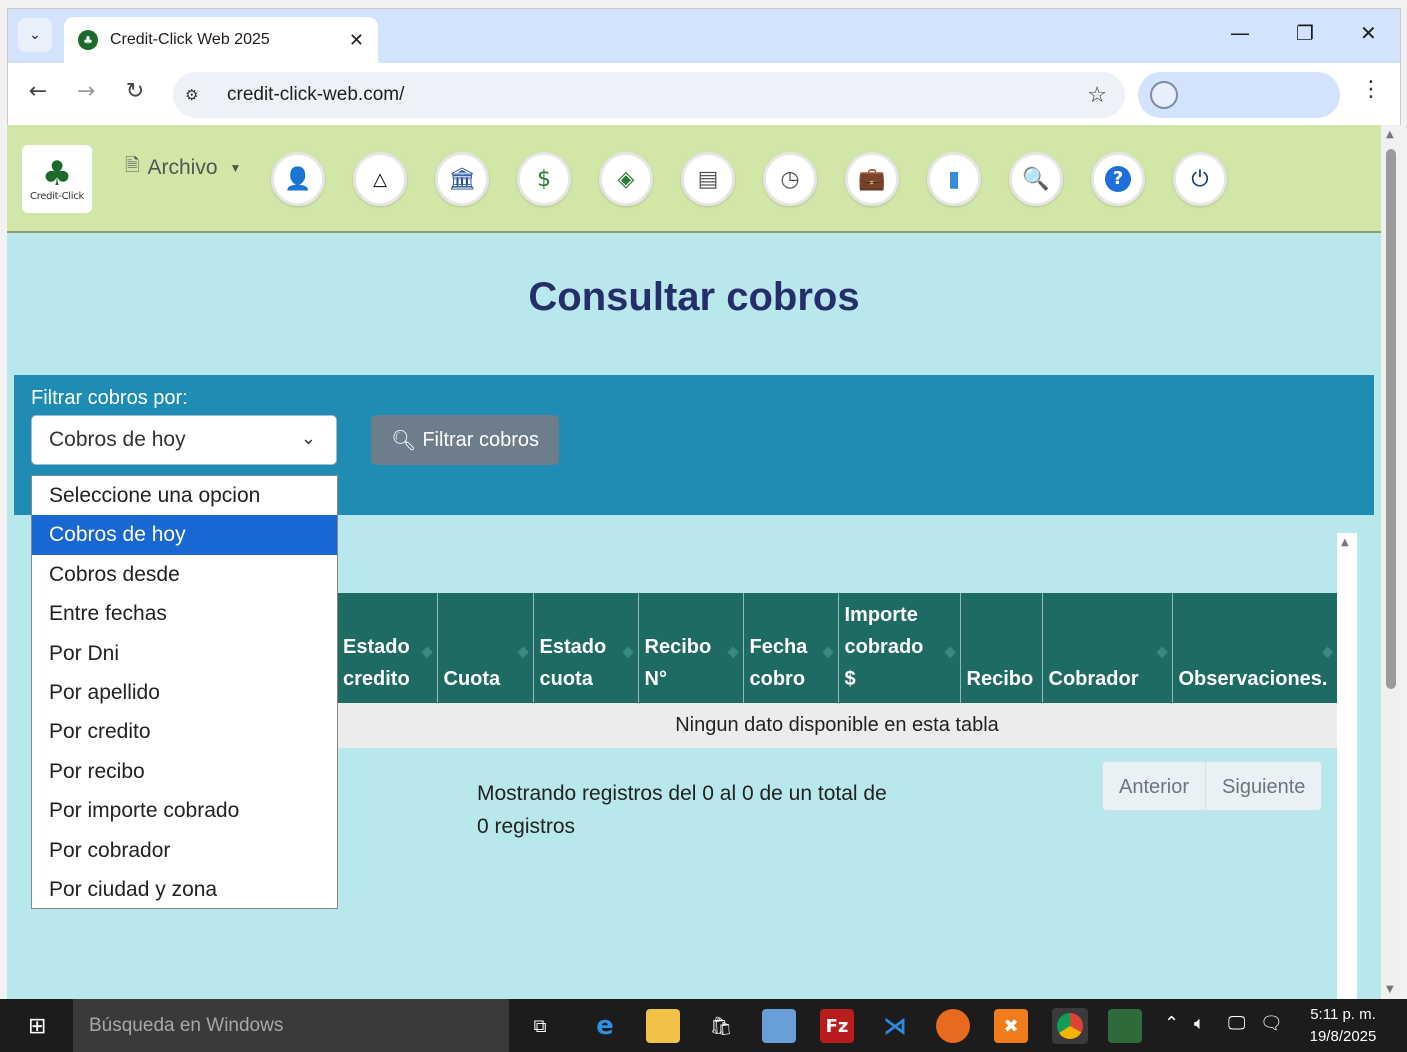  Describe the element at coordinates (898, 648) in the screenshot. I see `col-importe-cobrado: Importe cobrado $ ◆` at that location.